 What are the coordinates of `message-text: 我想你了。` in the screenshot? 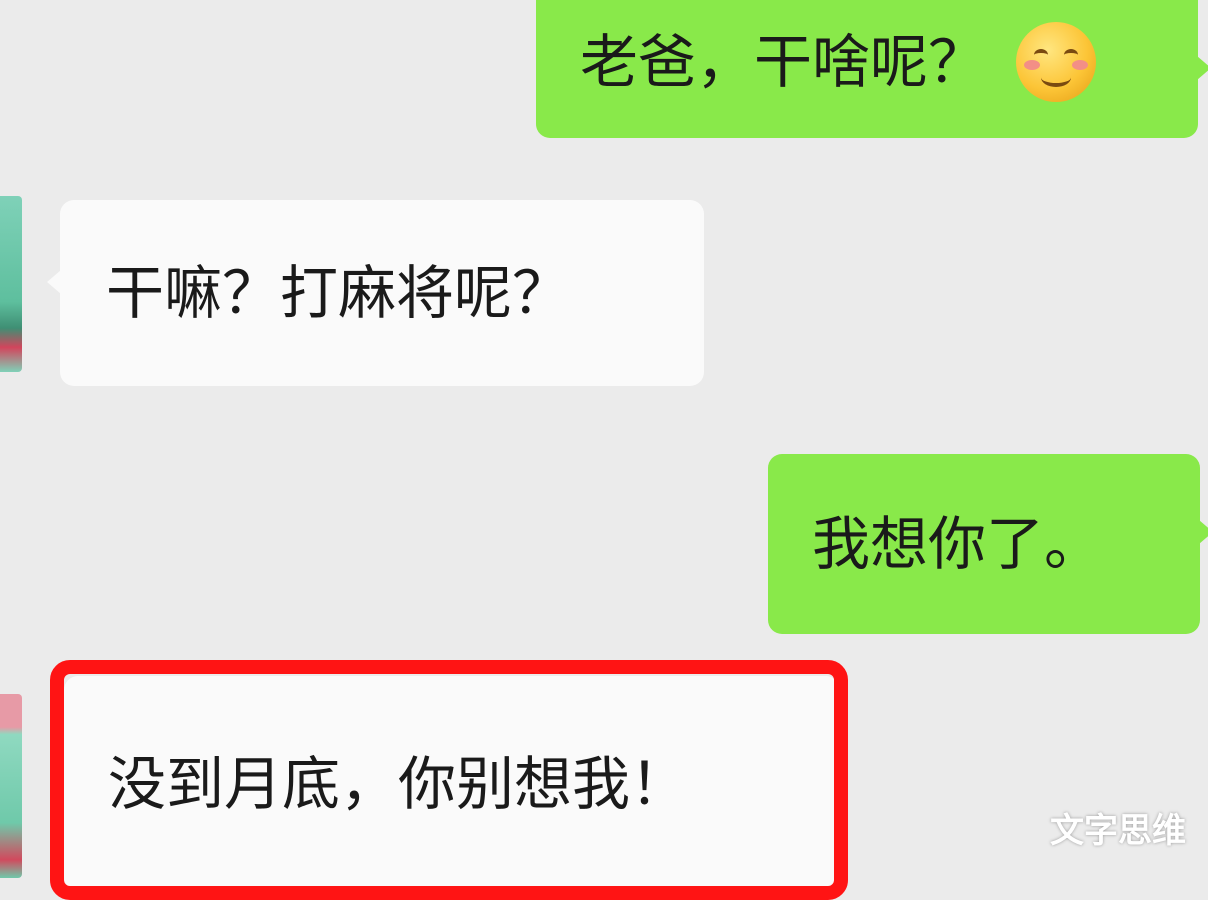 It's located at (957, 544).